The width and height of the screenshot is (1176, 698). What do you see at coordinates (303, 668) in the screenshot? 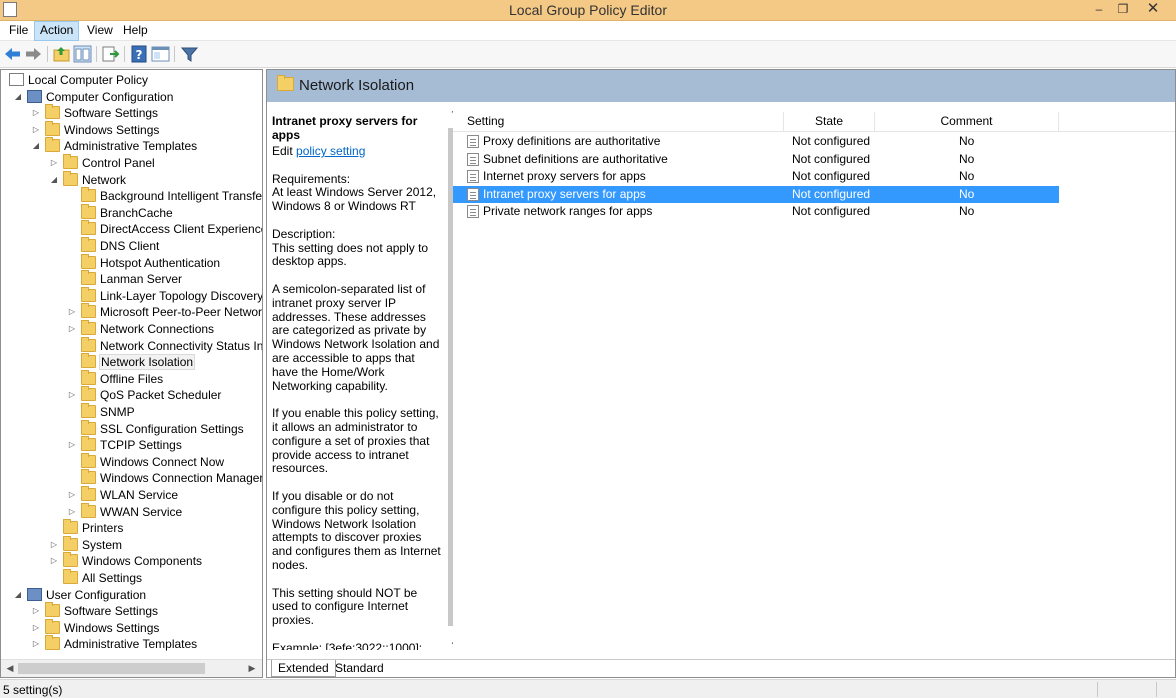
I see `tab-extended: Extended` at bounding box center [303, 668].